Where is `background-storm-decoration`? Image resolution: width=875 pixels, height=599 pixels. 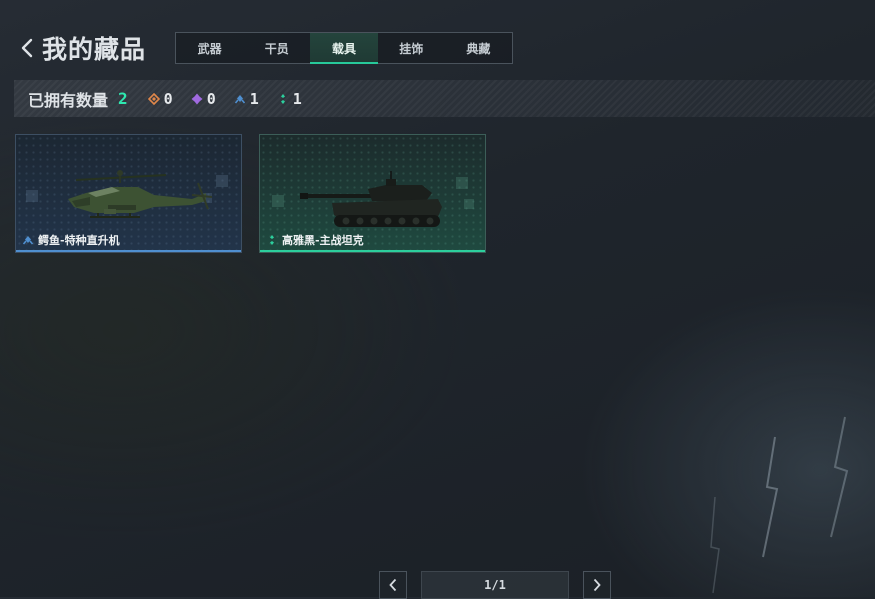 background-storm-decoration is located at coordinates (779, 505).